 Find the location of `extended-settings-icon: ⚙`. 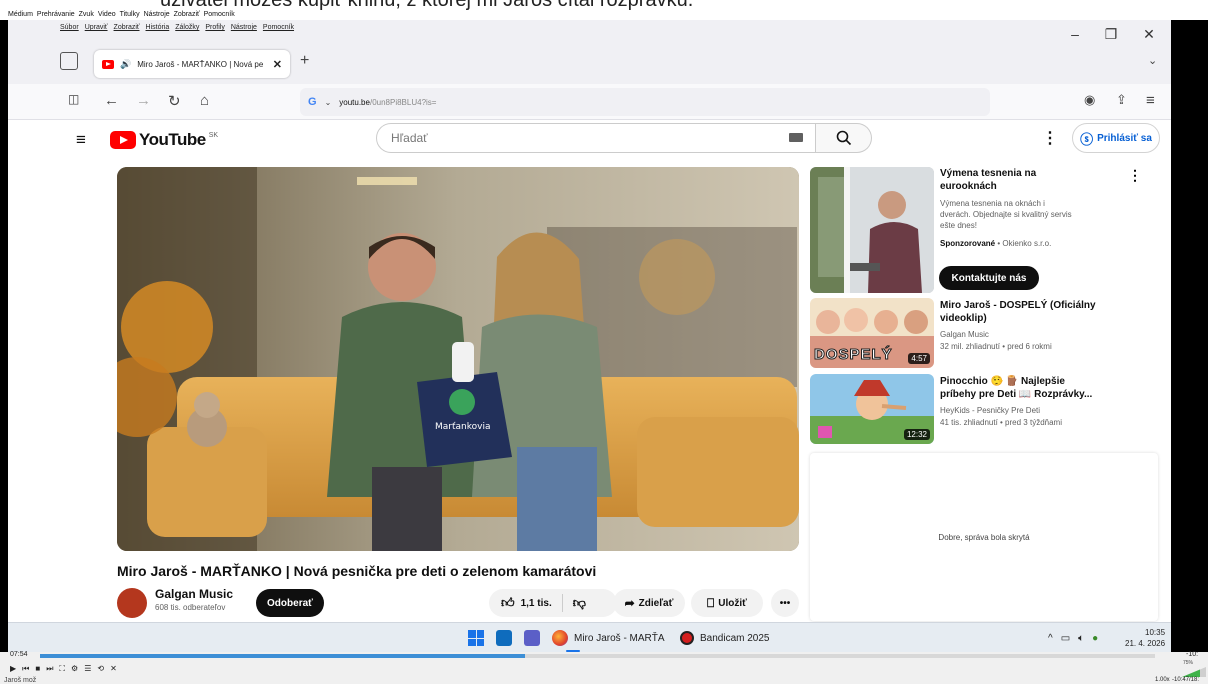

extended-settings-icon: ⚙ is located at coordinates (74, 669).